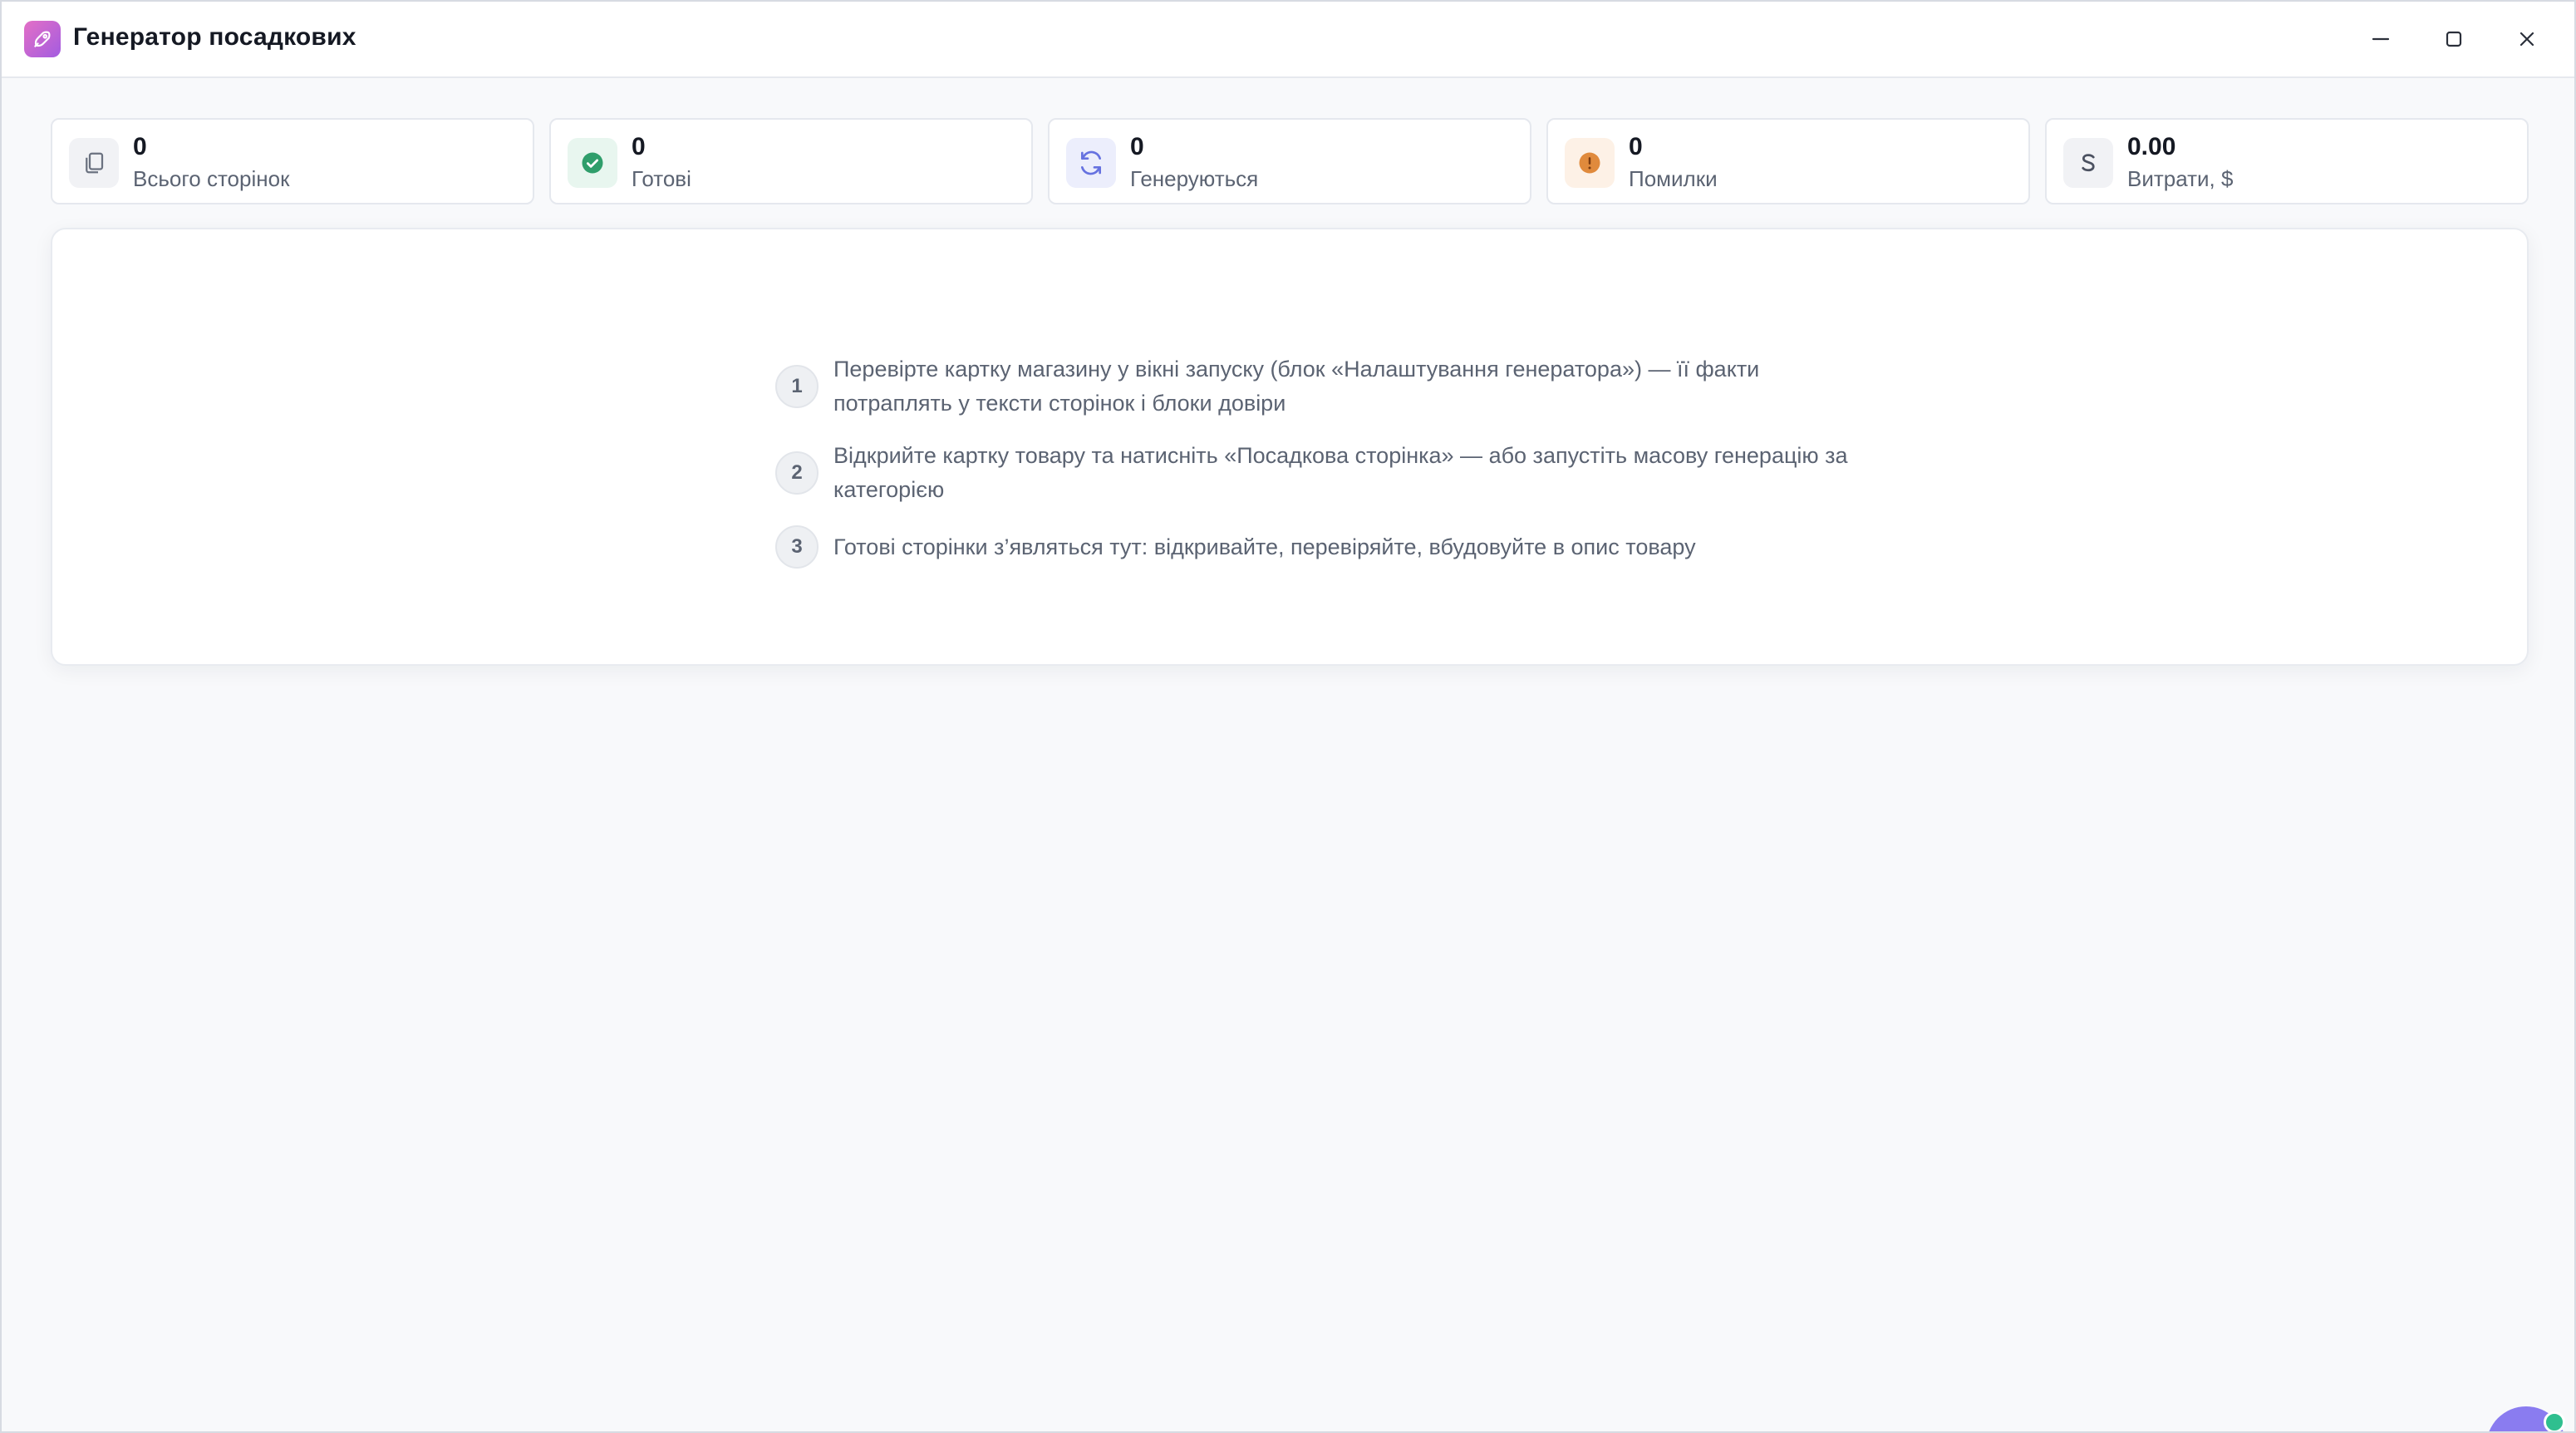  I want to click on stat-card-ready: 0 Готові, so click(791, 161).